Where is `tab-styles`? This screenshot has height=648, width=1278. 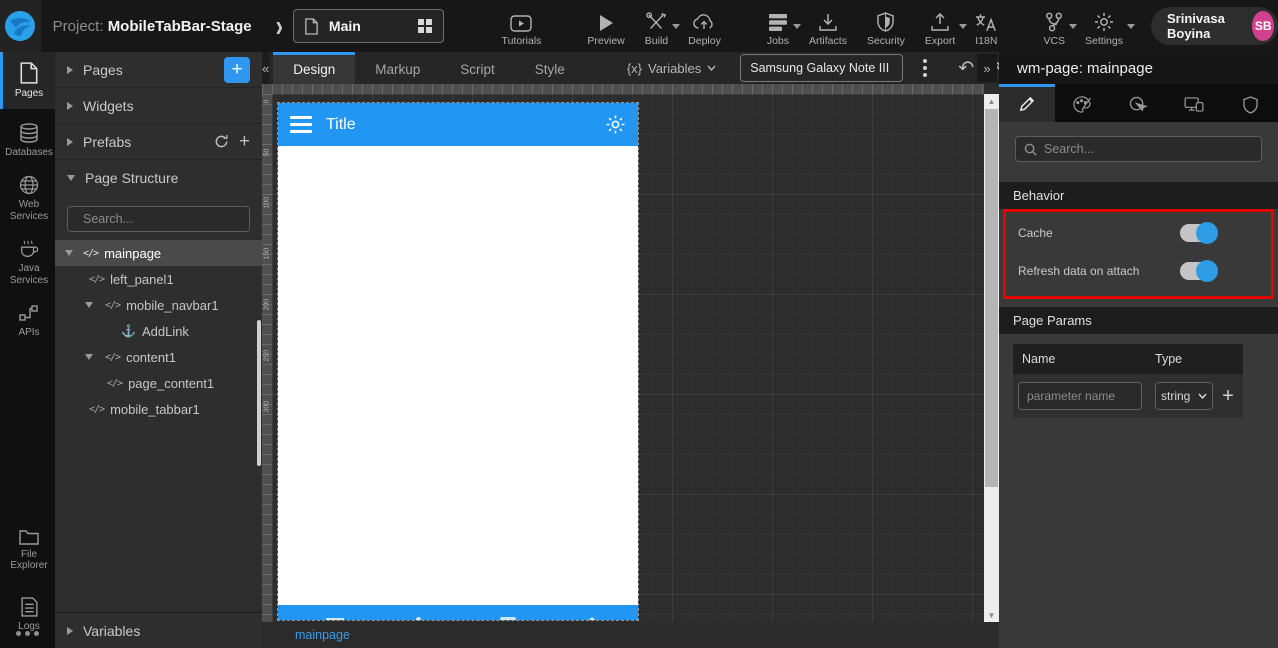 tab-styles is located at coordinates (1083, 103).